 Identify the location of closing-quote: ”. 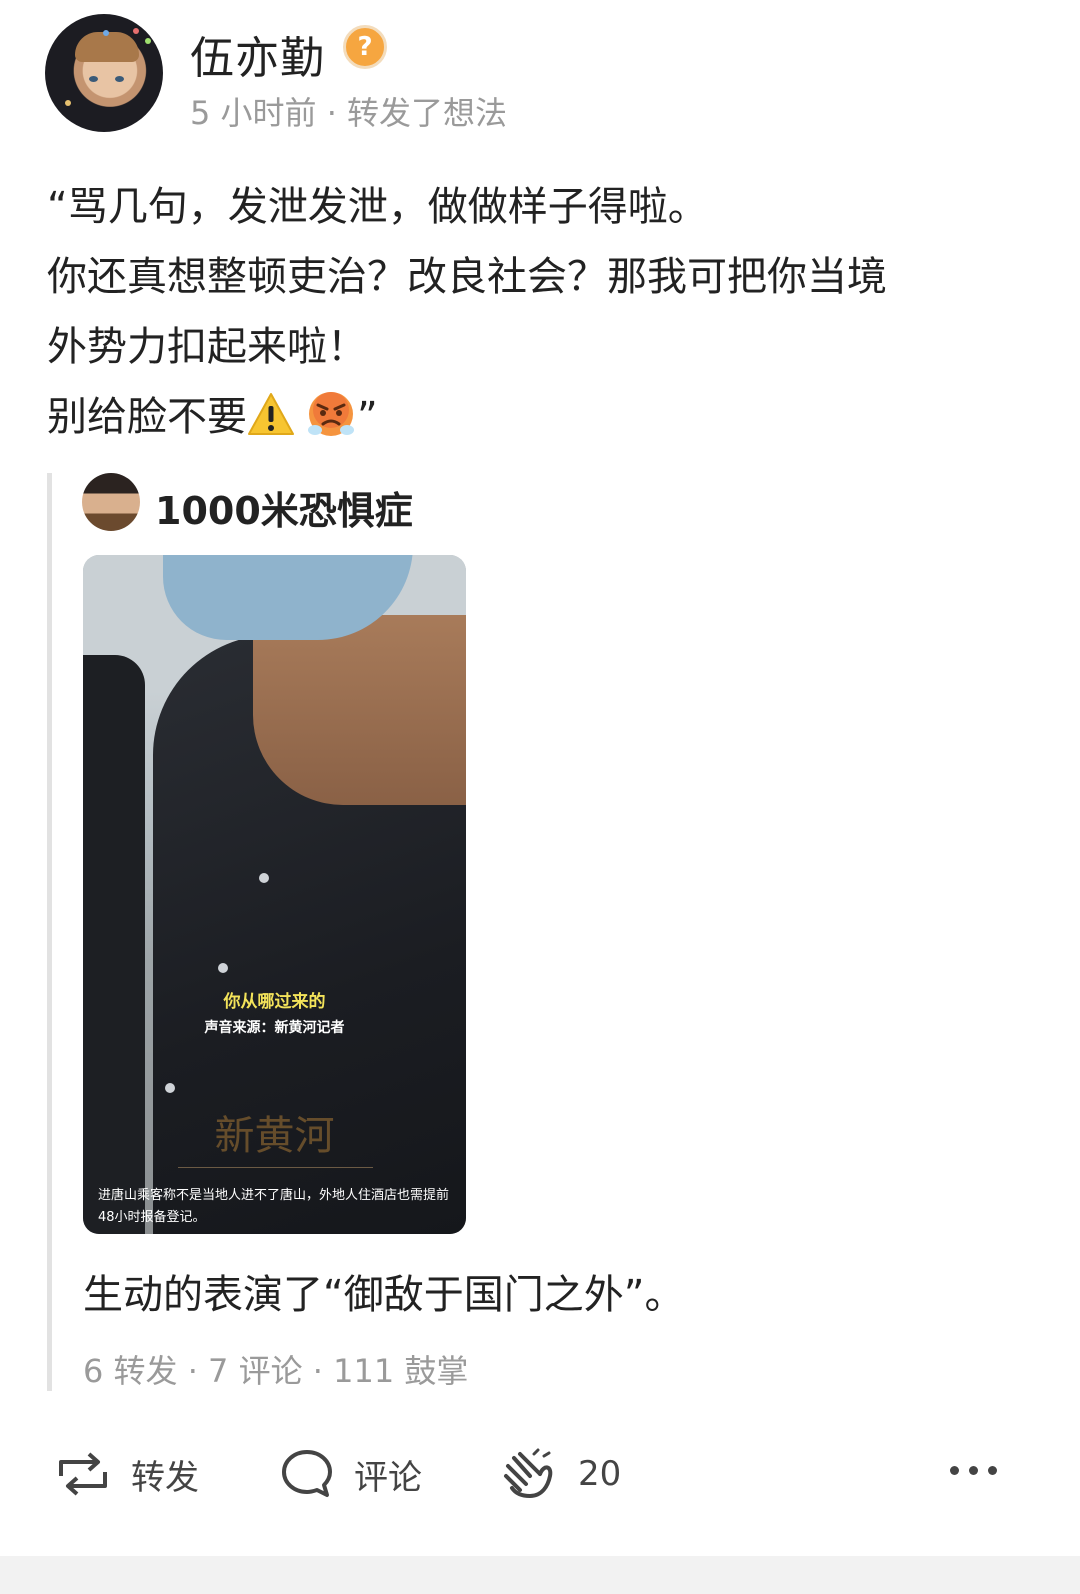
(367, 417).